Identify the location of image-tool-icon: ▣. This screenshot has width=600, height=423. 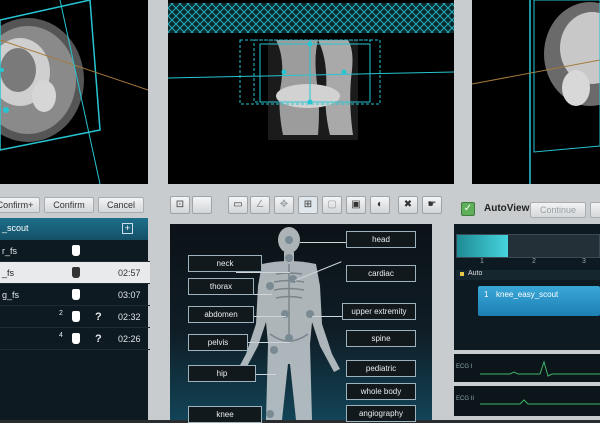
(356, 205).